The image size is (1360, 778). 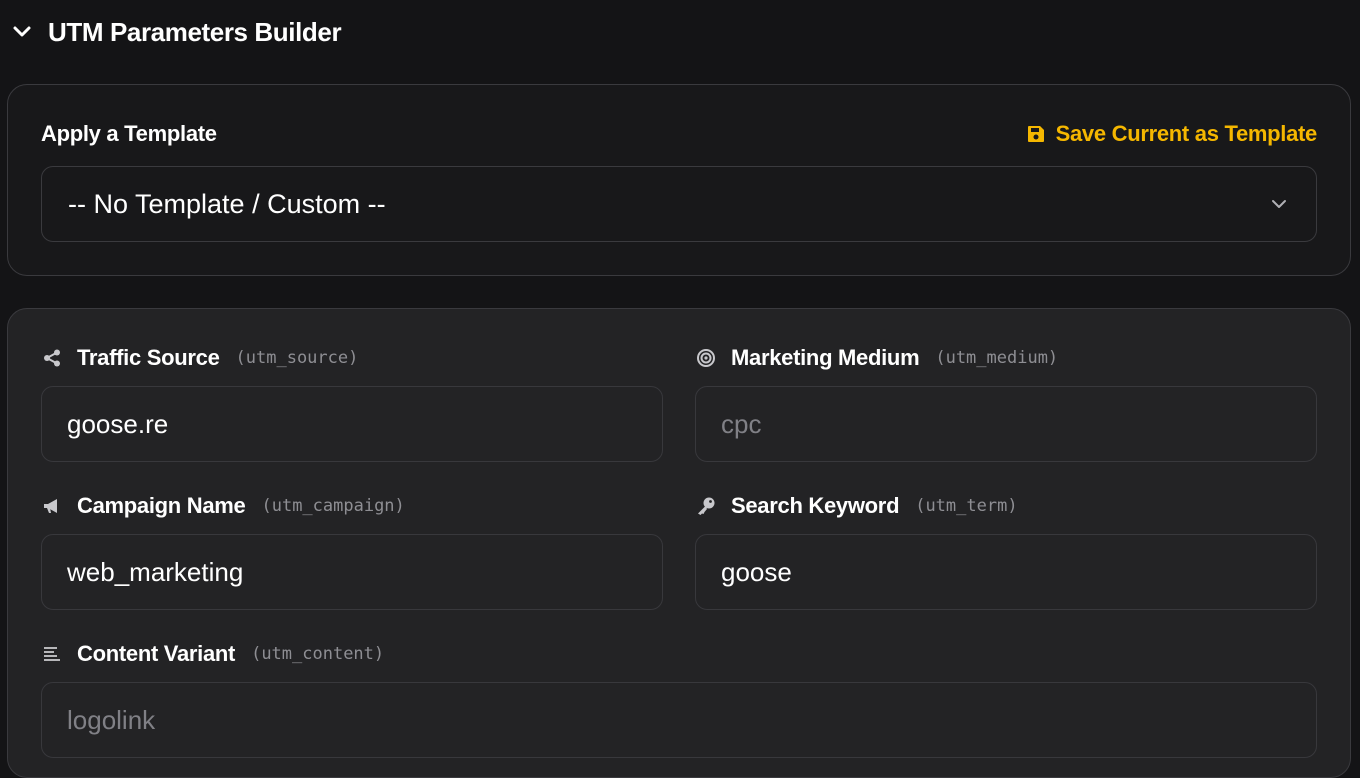 What do you see at coordinates (966, 506) in the screenshot?
I see `field-param: (utm_term)` at bounding box center [966, 506].